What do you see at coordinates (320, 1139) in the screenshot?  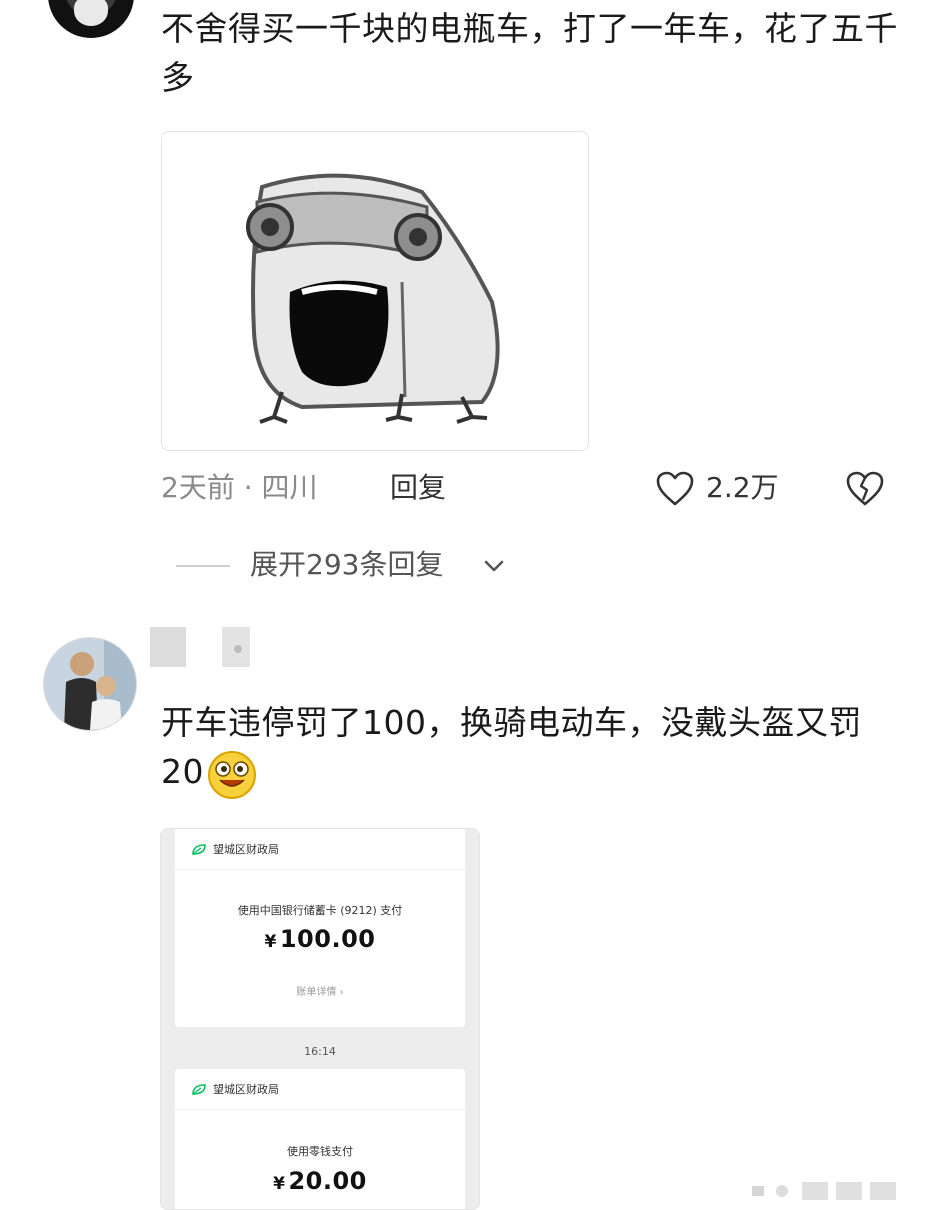 I see `payment-card: 望城区财政局 使用零钱支付 ¥20.00` at bounding box center [320, 1139].